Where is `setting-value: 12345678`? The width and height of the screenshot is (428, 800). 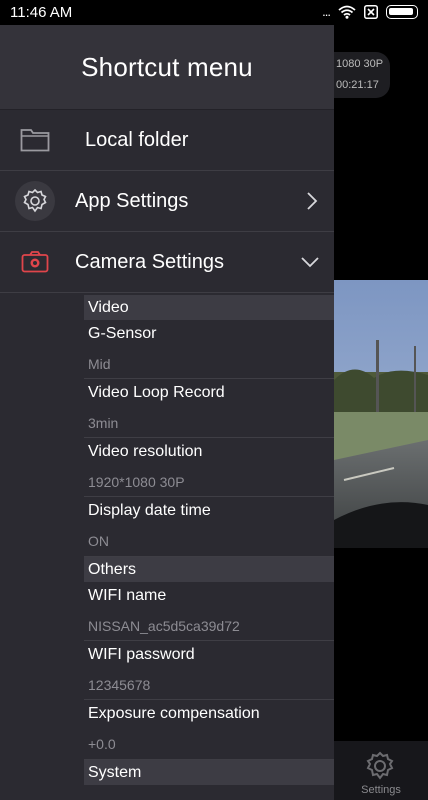
setting-value: 12345678 is located at coordinates (119, 685).